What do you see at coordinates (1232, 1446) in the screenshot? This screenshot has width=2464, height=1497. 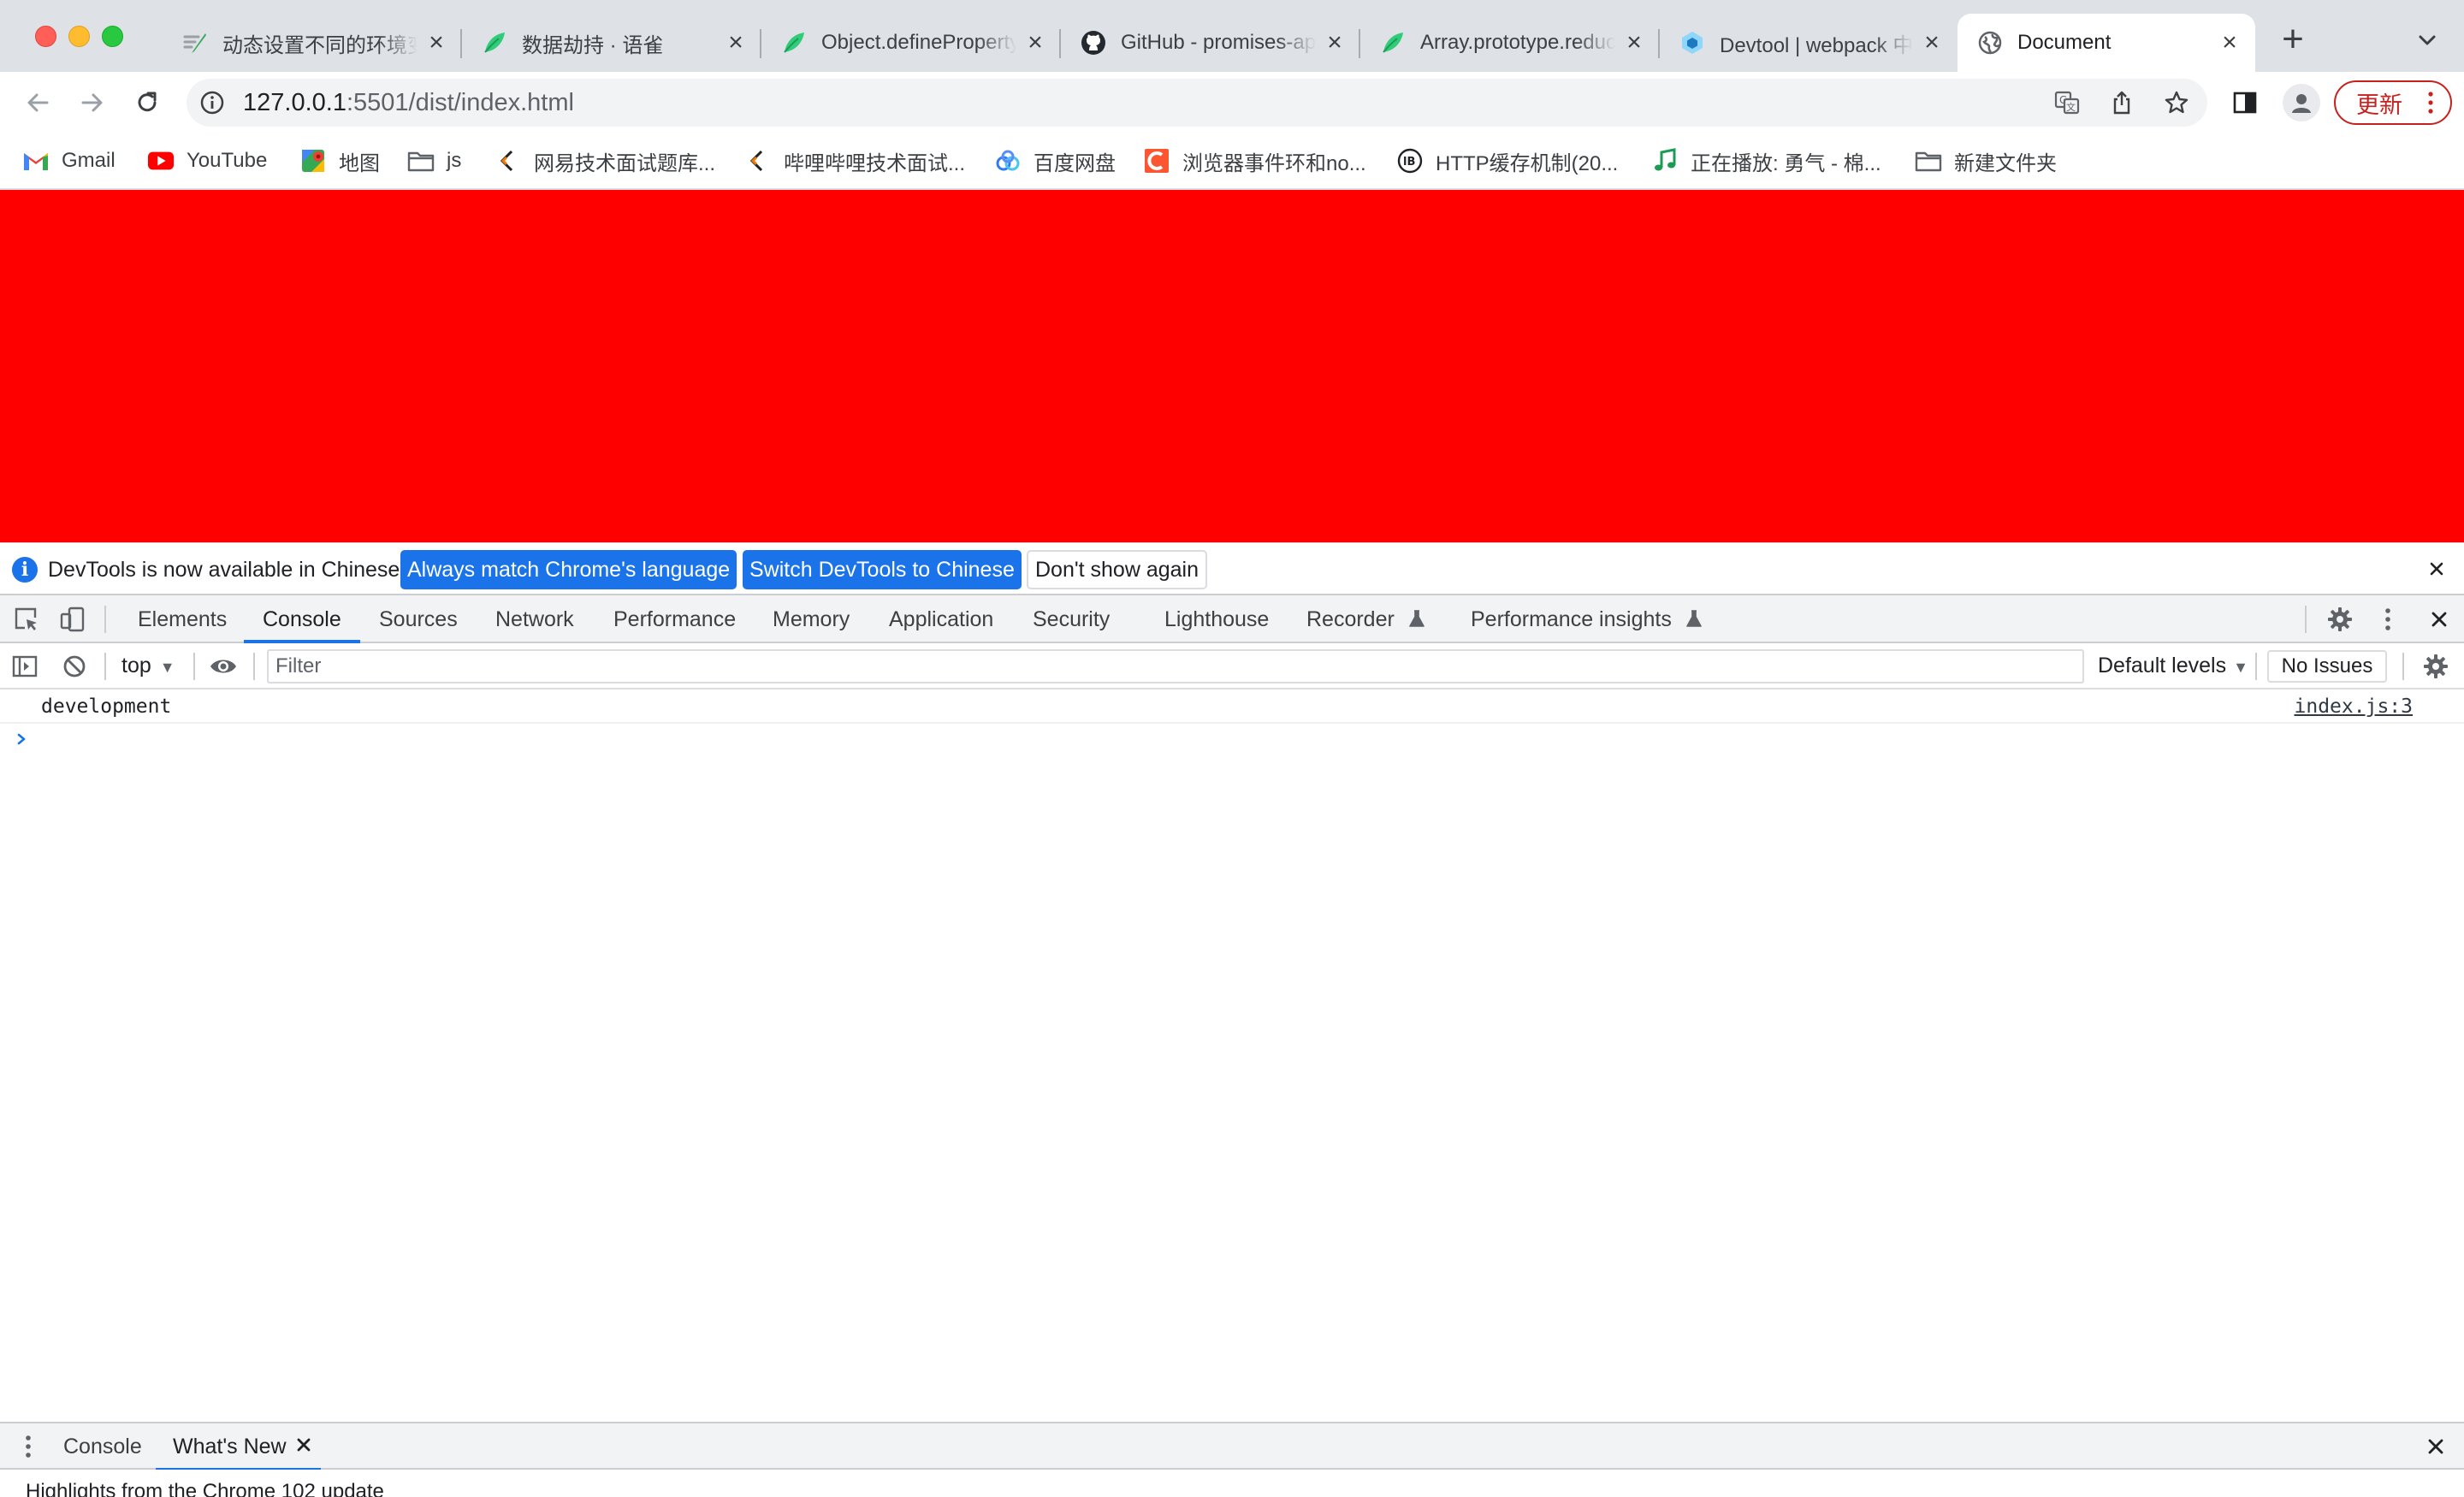 I see `devtools-drawer-tabbar: Console What's New` at bounding box center [1232, 1446].